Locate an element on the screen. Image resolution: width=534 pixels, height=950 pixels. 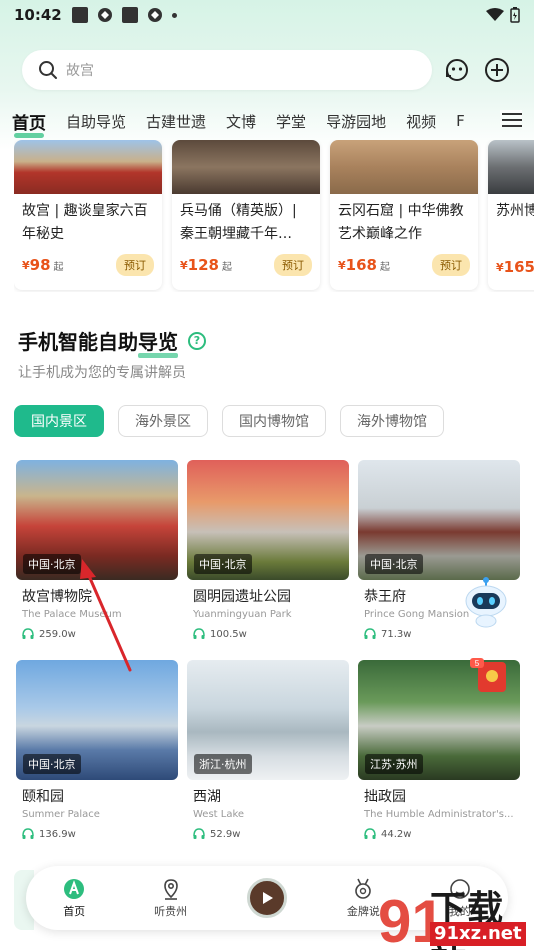
scenic-name: 西湖 is located at coordinates (207, 797).